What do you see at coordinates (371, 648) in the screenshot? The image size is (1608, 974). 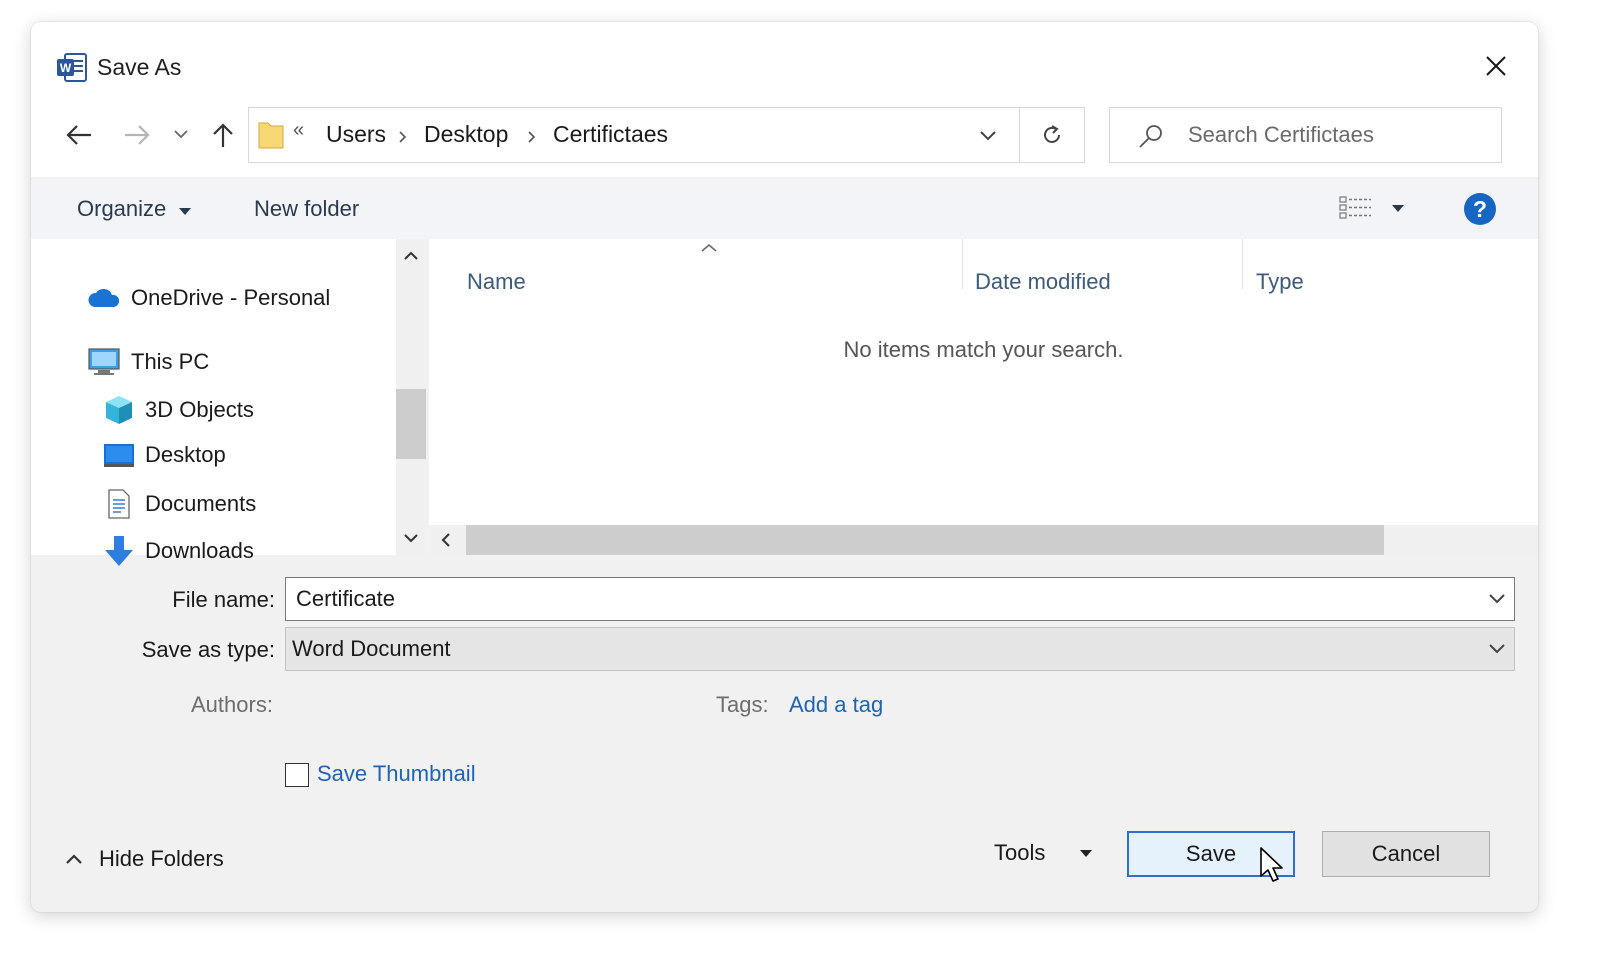 I see `save-type-value: Word Document` at bounding box center [371, 648].